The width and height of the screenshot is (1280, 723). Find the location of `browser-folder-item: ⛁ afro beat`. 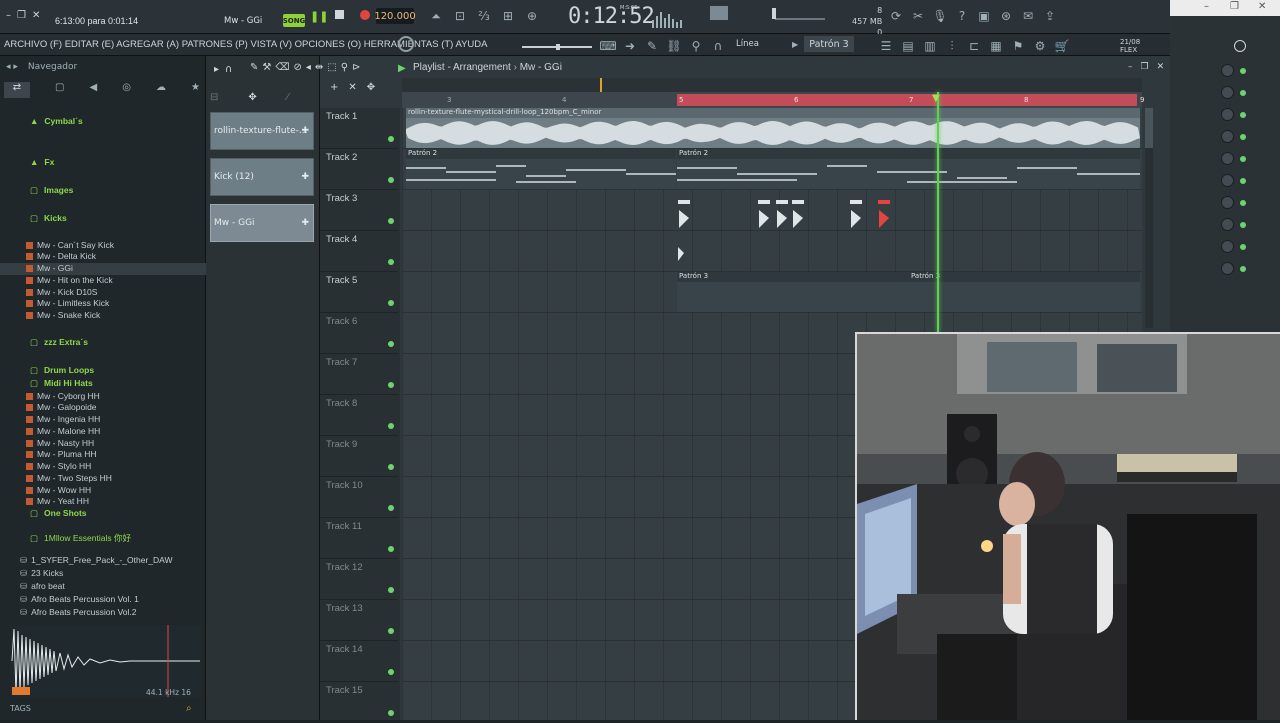

browser-folder-item: ⛁ afro beat is located at coordinates (103, 587).